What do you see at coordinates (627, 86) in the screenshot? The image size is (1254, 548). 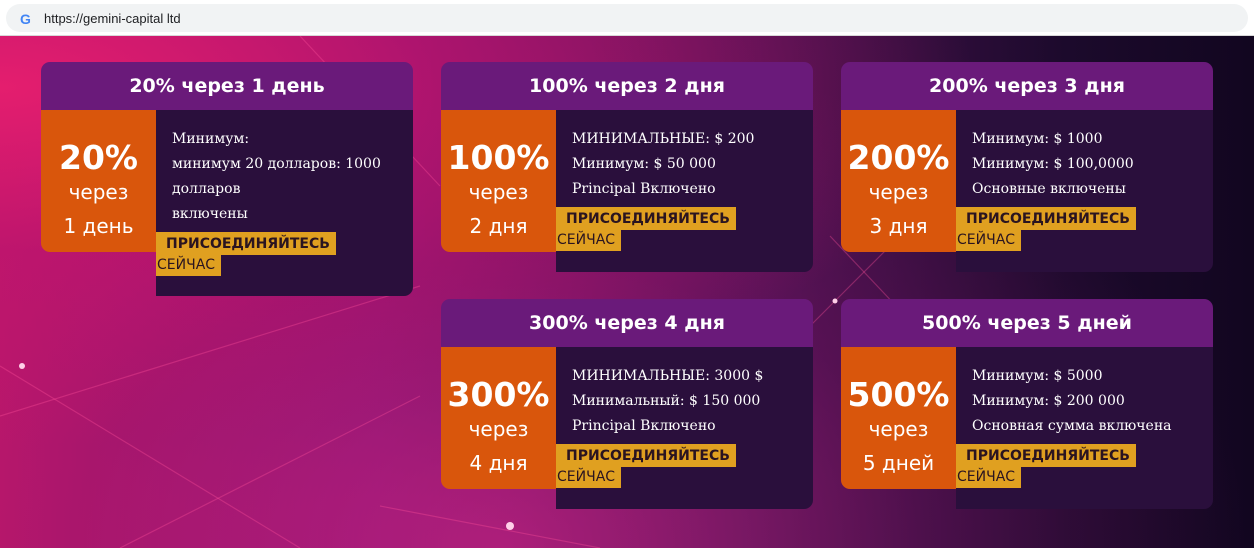 I see `plan-title: 100% через 2 дня` at bounding box center [627, 86].